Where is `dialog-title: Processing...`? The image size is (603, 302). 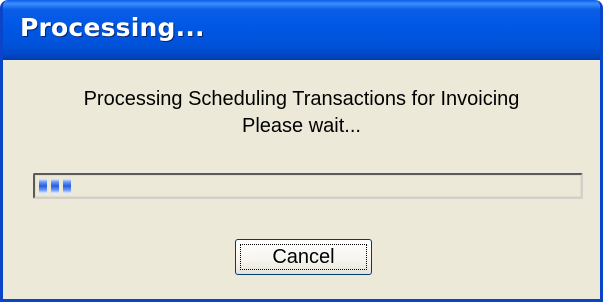
dialog-title: Processing... is located at coordinates (112, 27).